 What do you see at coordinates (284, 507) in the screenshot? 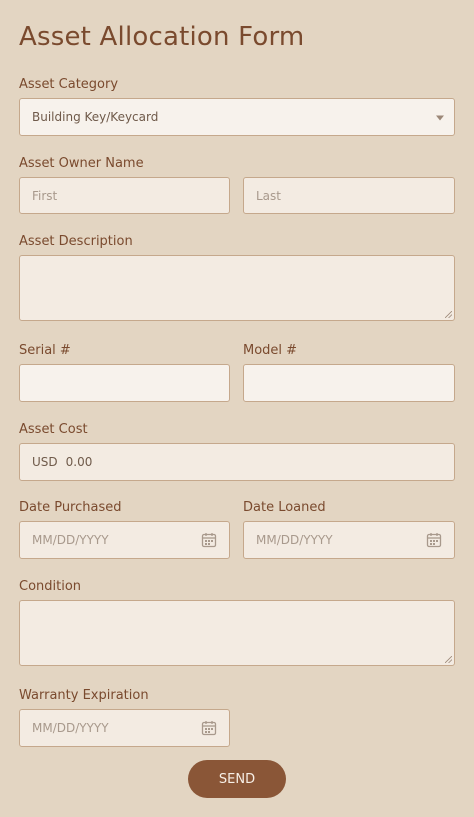
I see `date-loaned-label: Date Loaned` at bounding box center [284, 507].